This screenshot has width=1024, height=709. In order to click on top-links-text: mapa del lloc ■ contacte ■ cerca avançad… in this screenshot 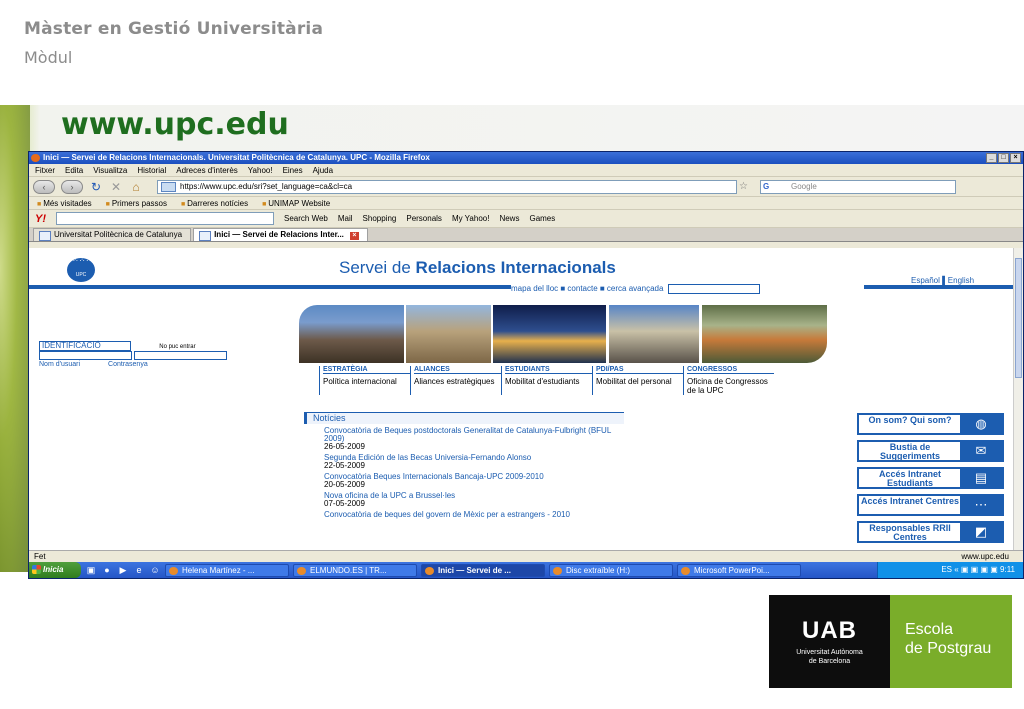, I will do `click(587, 288)`.